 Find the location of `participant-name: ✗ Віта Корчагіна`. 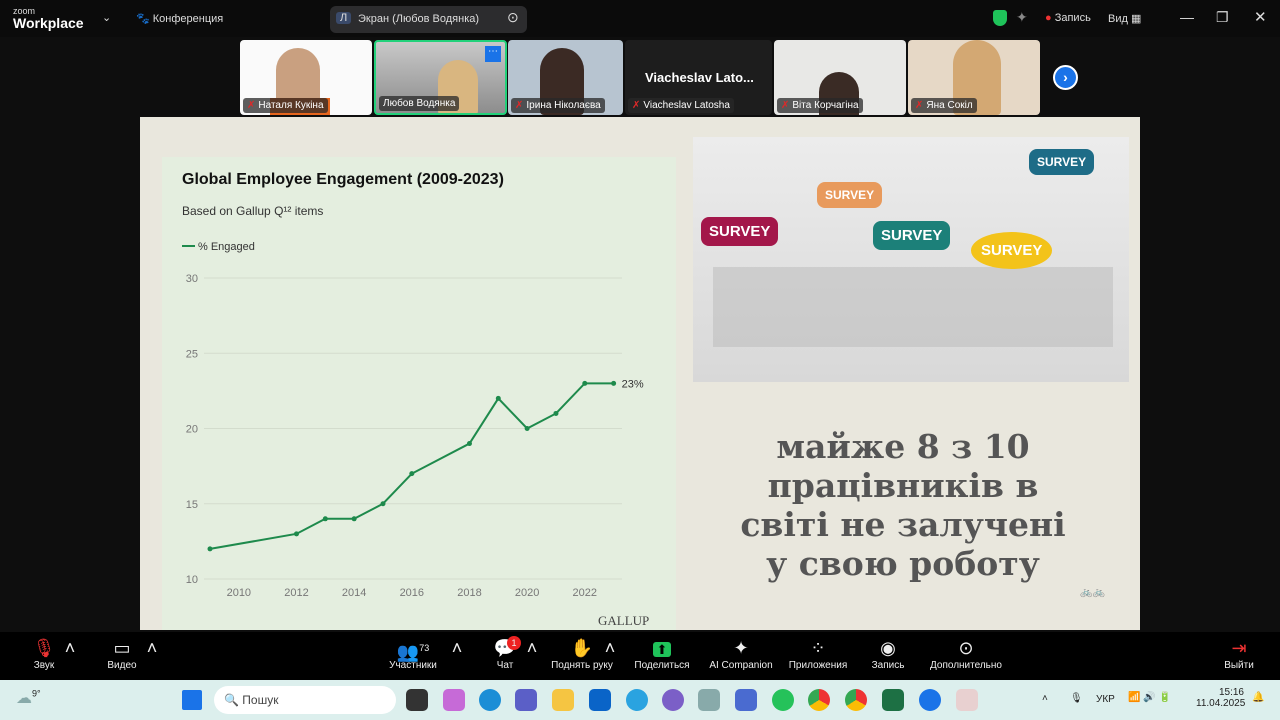

participant-name: ✗ Віта Корчагіна is located at coordinates (820, 105).